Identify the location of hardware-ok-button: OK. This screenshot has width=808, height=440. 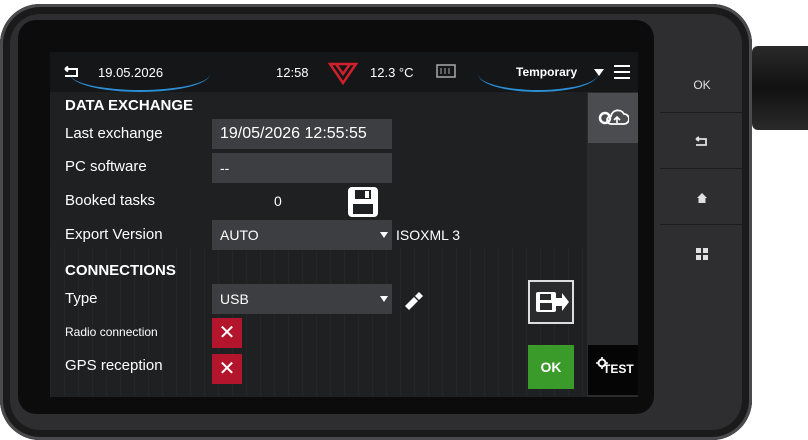
(702, 85).